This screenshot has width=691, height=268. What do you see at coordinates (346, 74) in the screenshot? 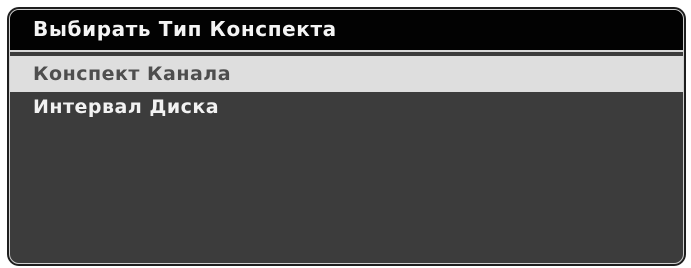
I see `menu-item-channel-summary: Конспект Канала` at bounding box center [346, 74].